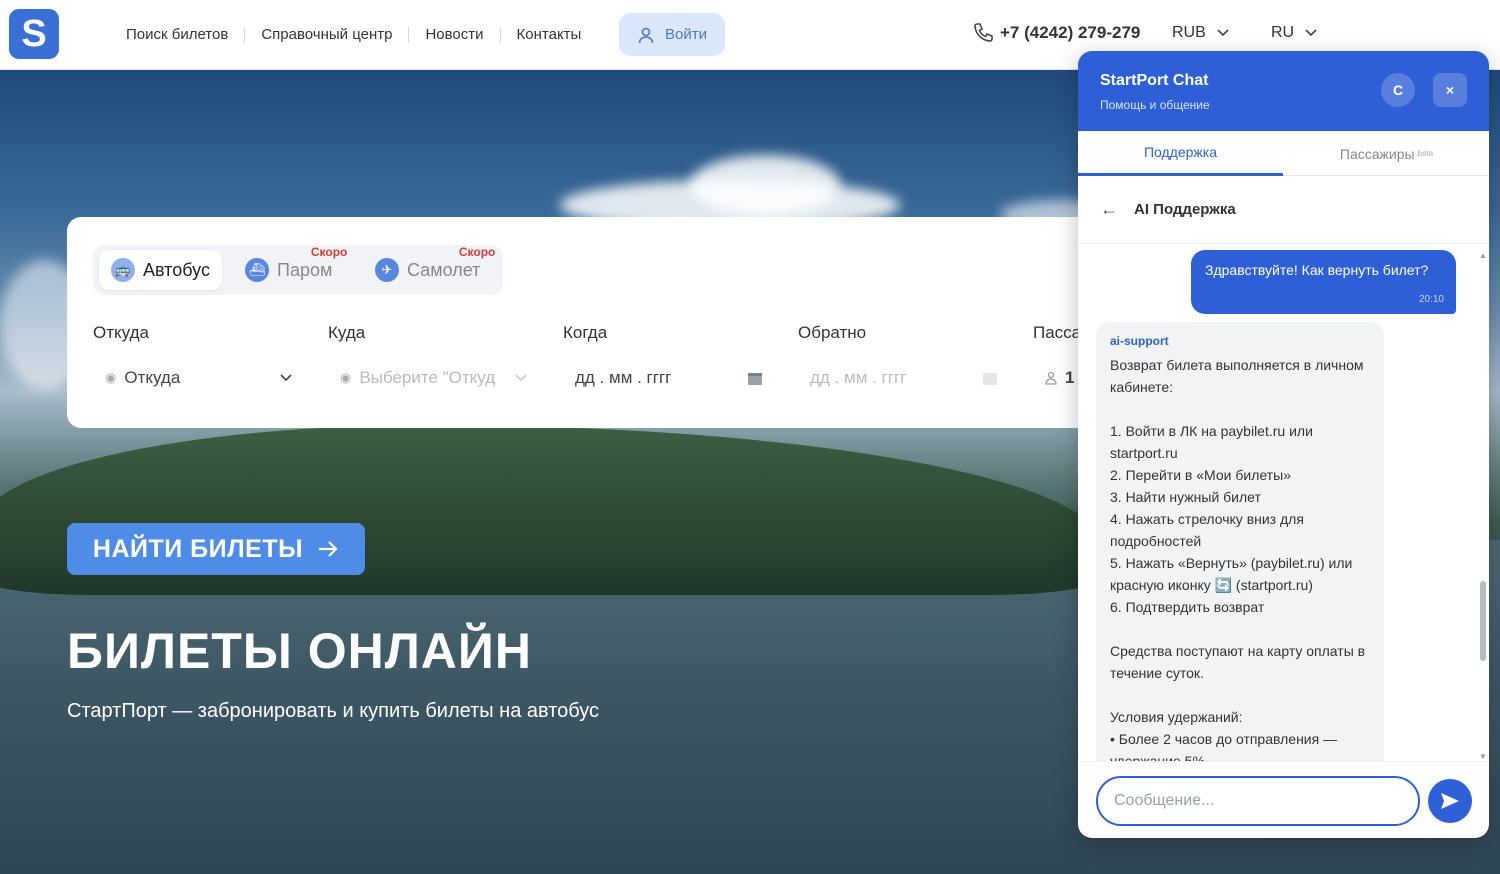 The height and width of the screenshot is (874, 1500). What do you see at coordinates (858, 377) in the screenshot?
I see `return-date-placeholder: дд . мм . гггг` at bounding box center [858, 377].